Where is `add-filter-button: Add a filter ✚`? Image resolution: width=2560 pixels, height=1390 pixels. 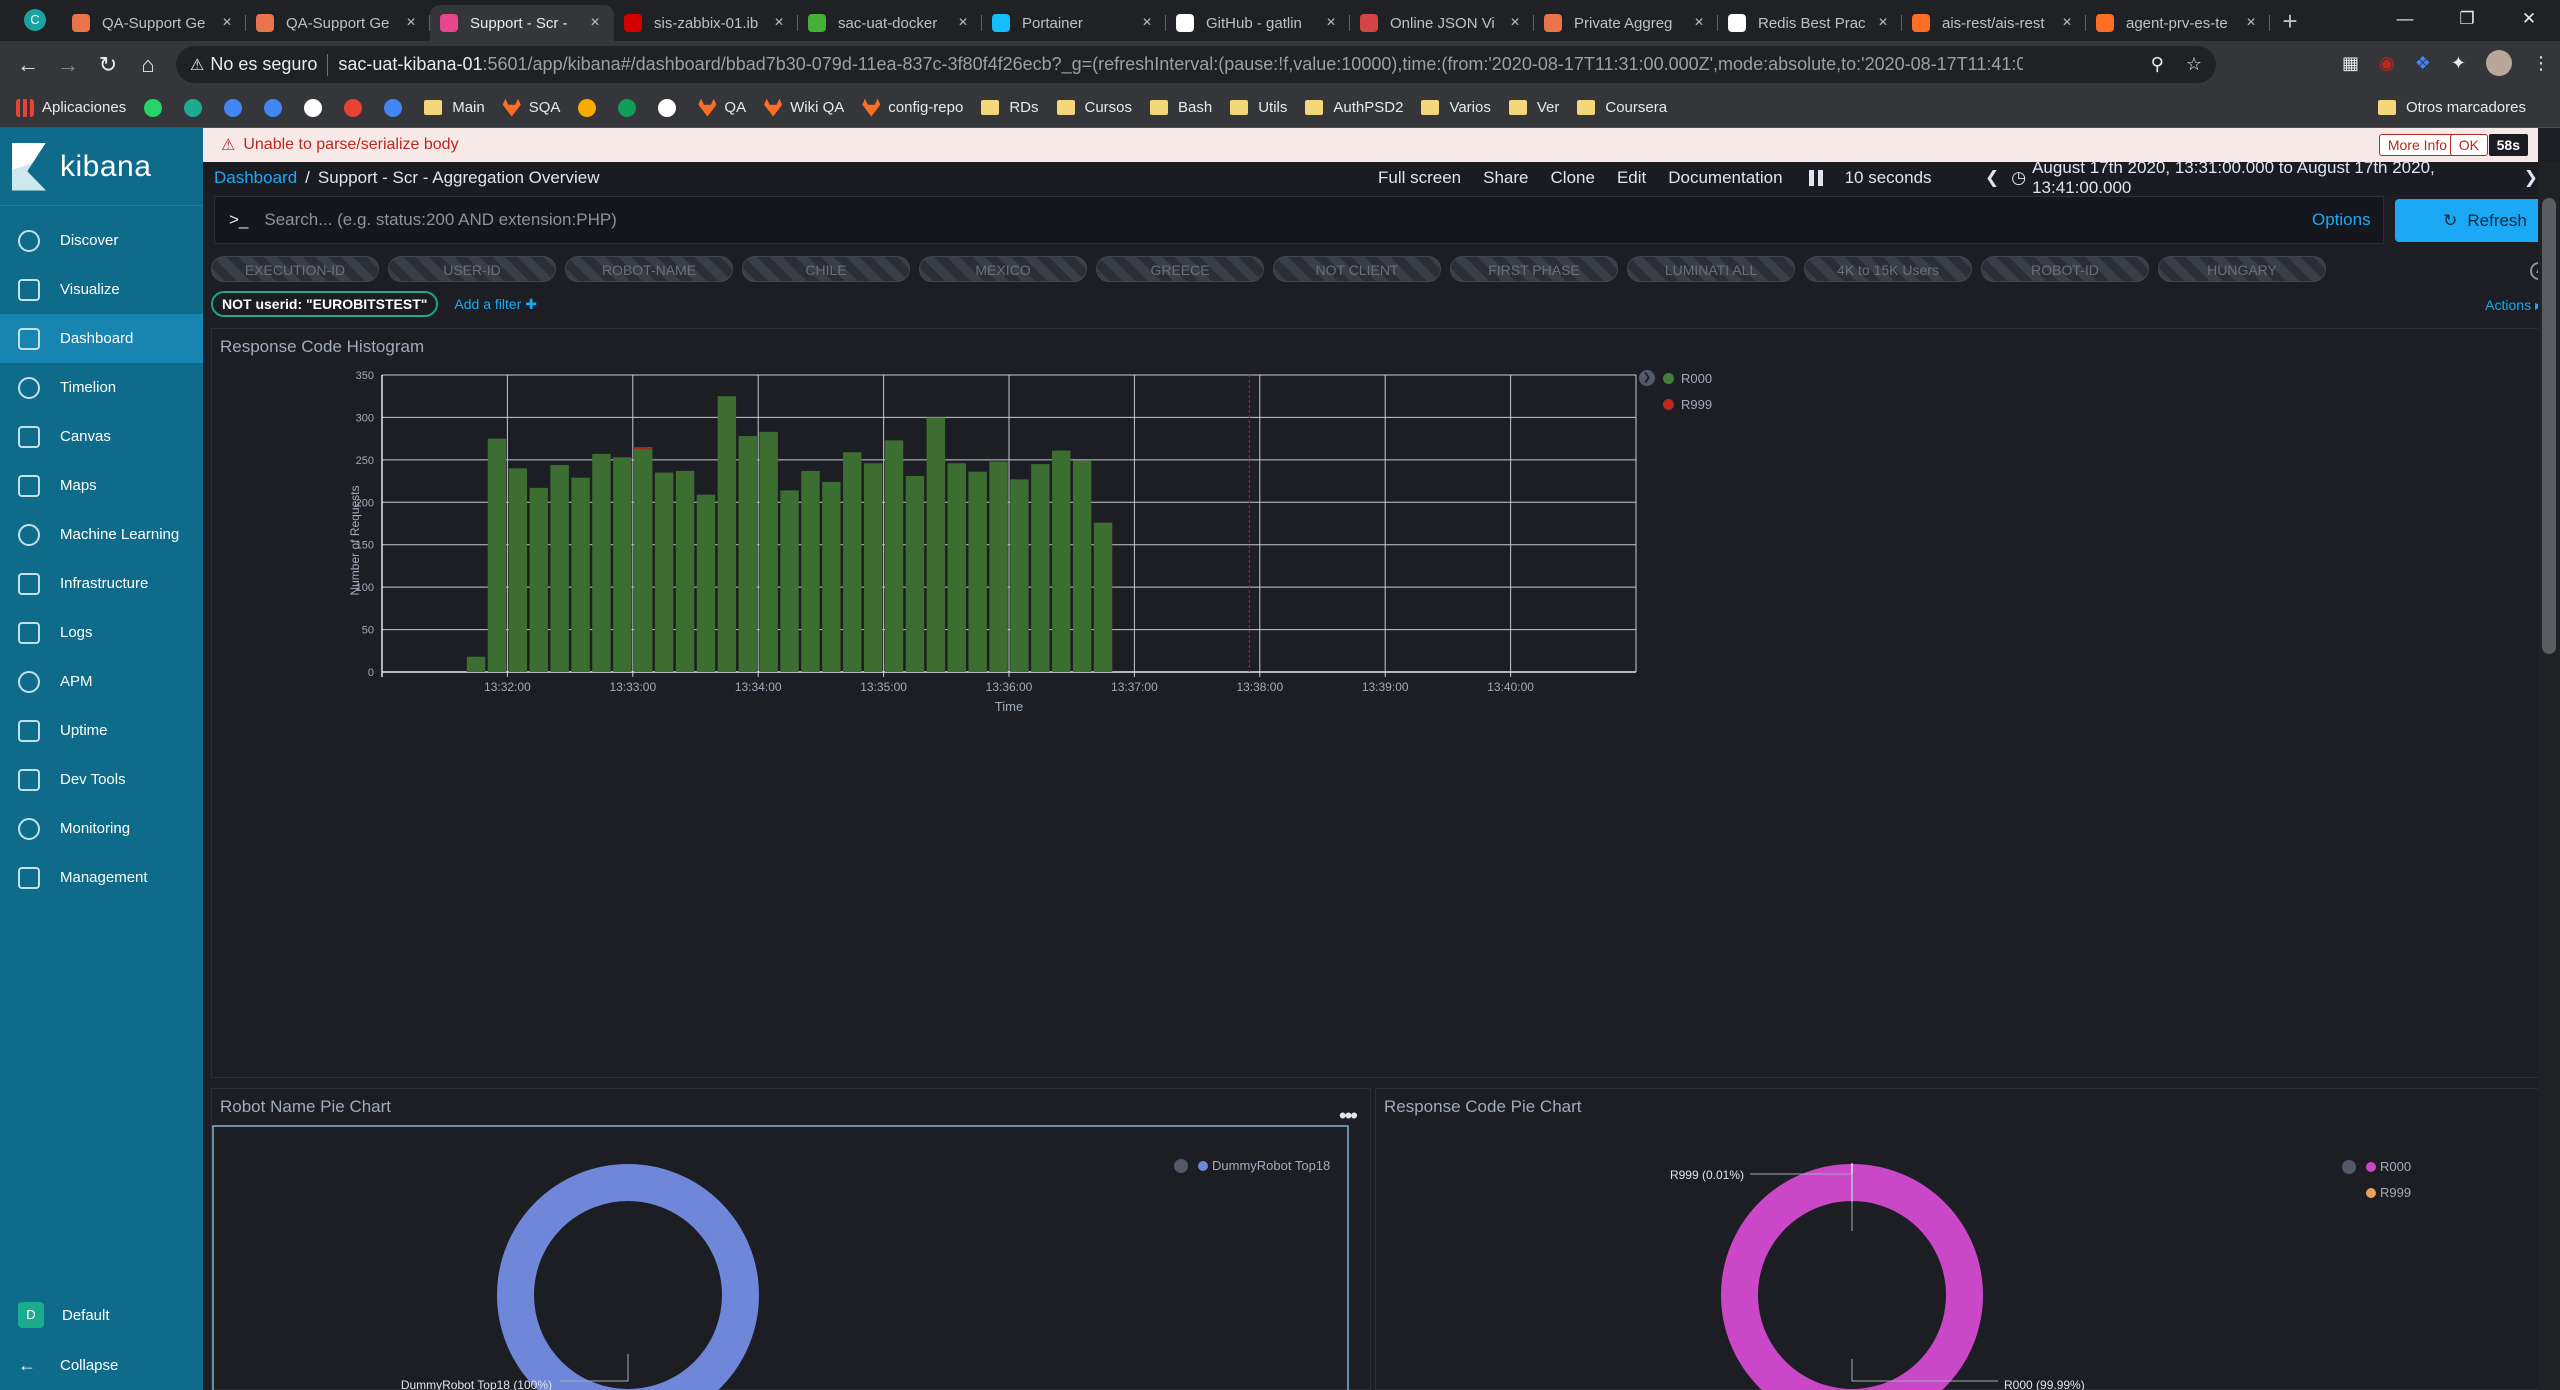
add-filter-button: Add a filter ✚ is located at coordinates (495, 304).